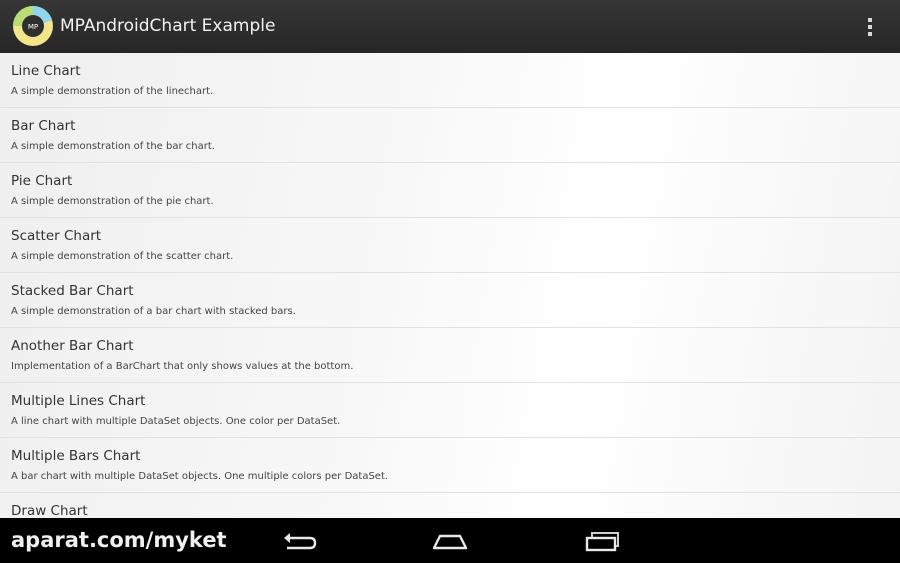 Image resolution: width=900 pixels, height=563 pixels. Describe the element at coordinates (42, 181) in the screenshot. I see `list-item-title: Pie Chart` at that location.